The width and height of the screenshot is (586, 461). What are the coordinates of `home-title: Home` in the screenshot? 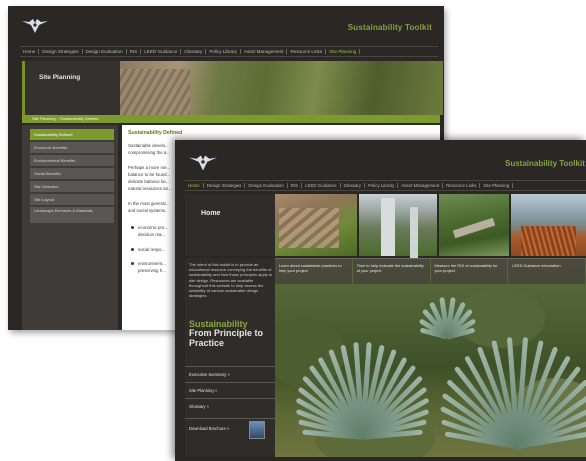 It's located at (211, 213).